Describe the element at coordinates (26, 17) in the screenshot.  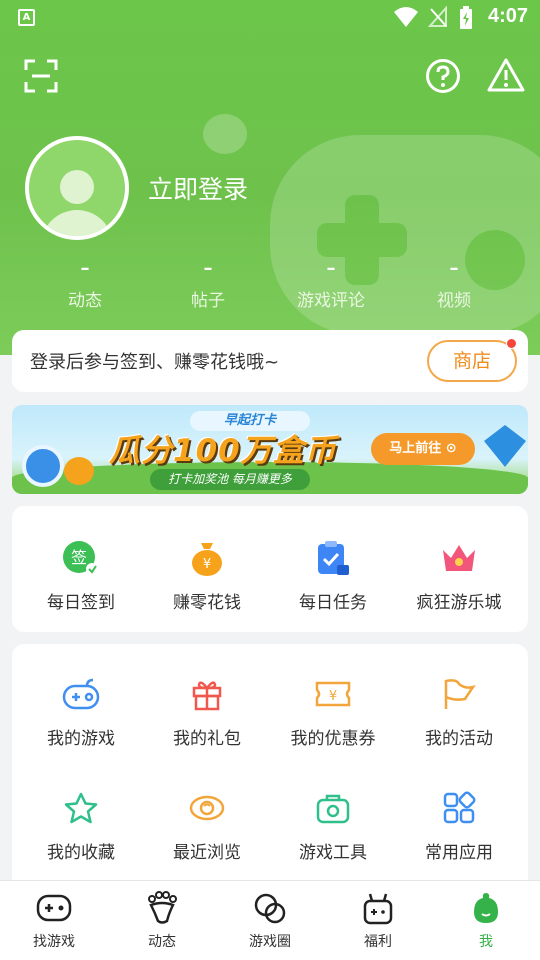
I see `app-notification-icon: A` at that location.